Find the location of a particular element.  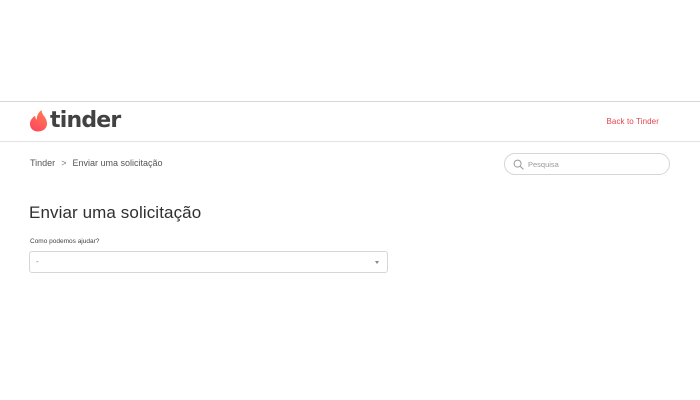

page-title: Enviar uma solicitação is located at coordinates (115, 212).